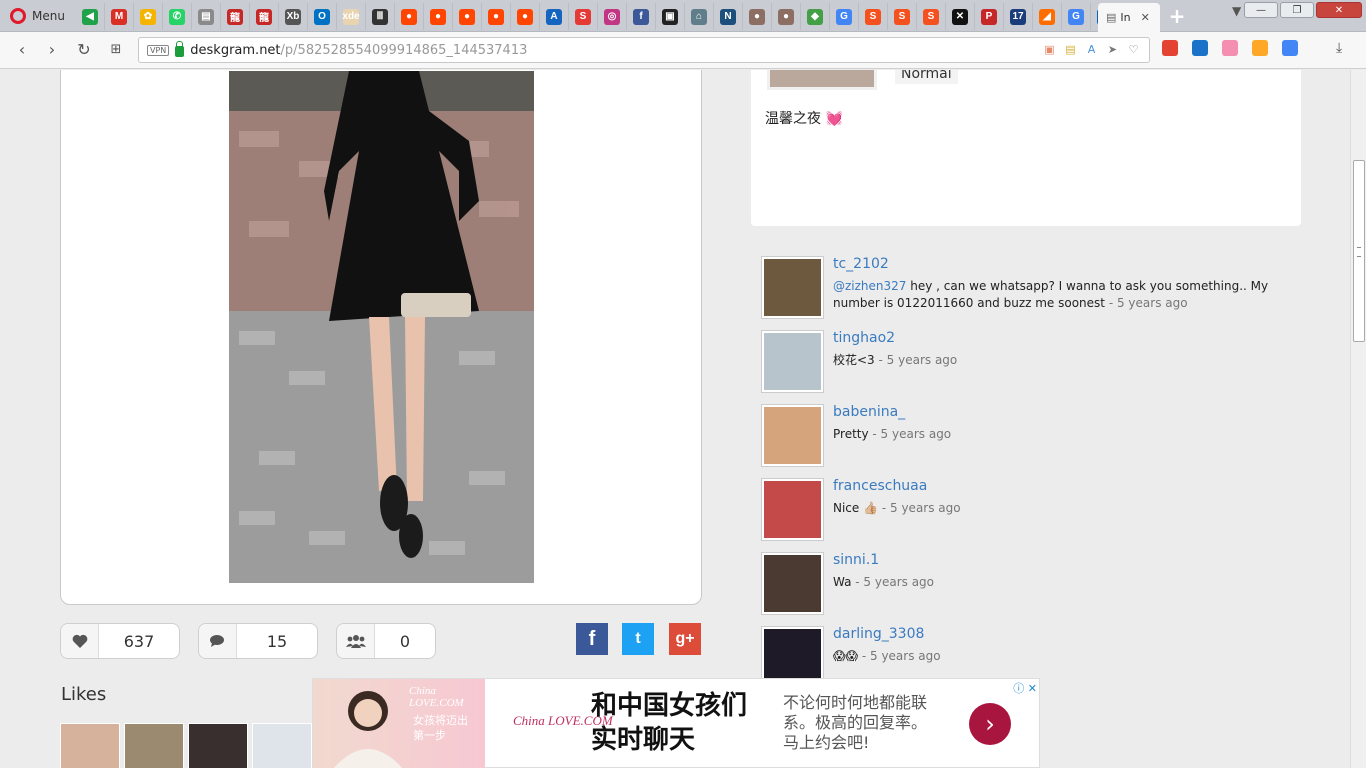 The height and width of the screenshot is (768, 1366). What do you see at coordinates (1177, 16) in the screenshot?
I see `new-tab-button: +` at bounding box center [1177, 16].